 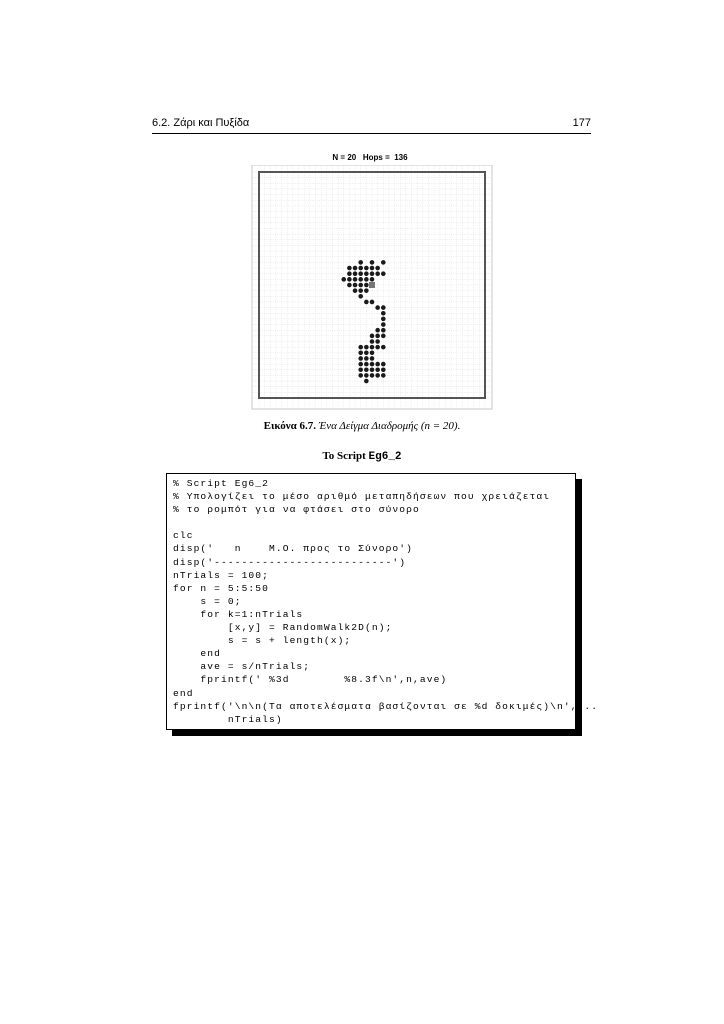 What do you see at coordinates (581, 123) in the screenshot?
I see `page-number: 177` at bounding box center [581, 123].